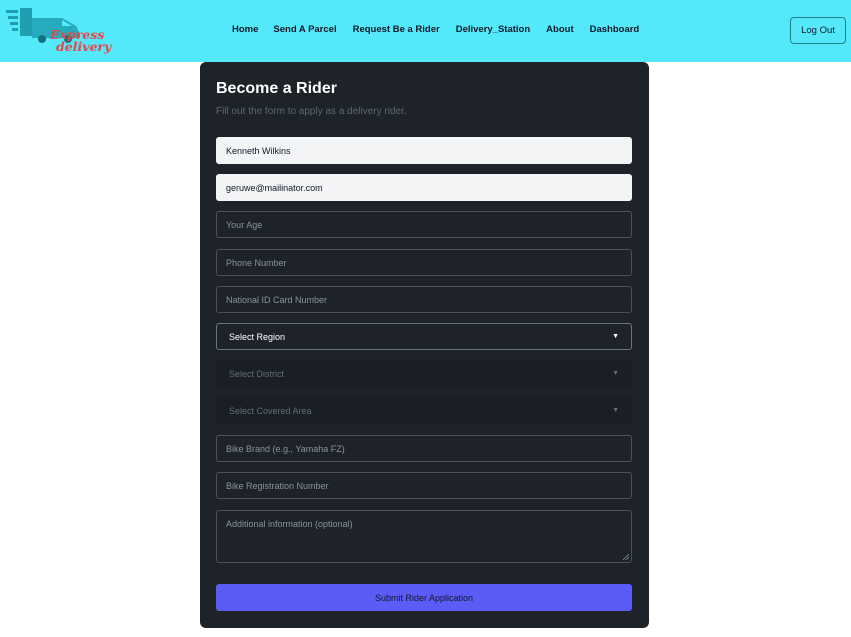  What do you see at coordinates (270, 410) in the screenshot?
I see `covered-area-select-value: Select Covered Area` at bounding box center [270, 410].